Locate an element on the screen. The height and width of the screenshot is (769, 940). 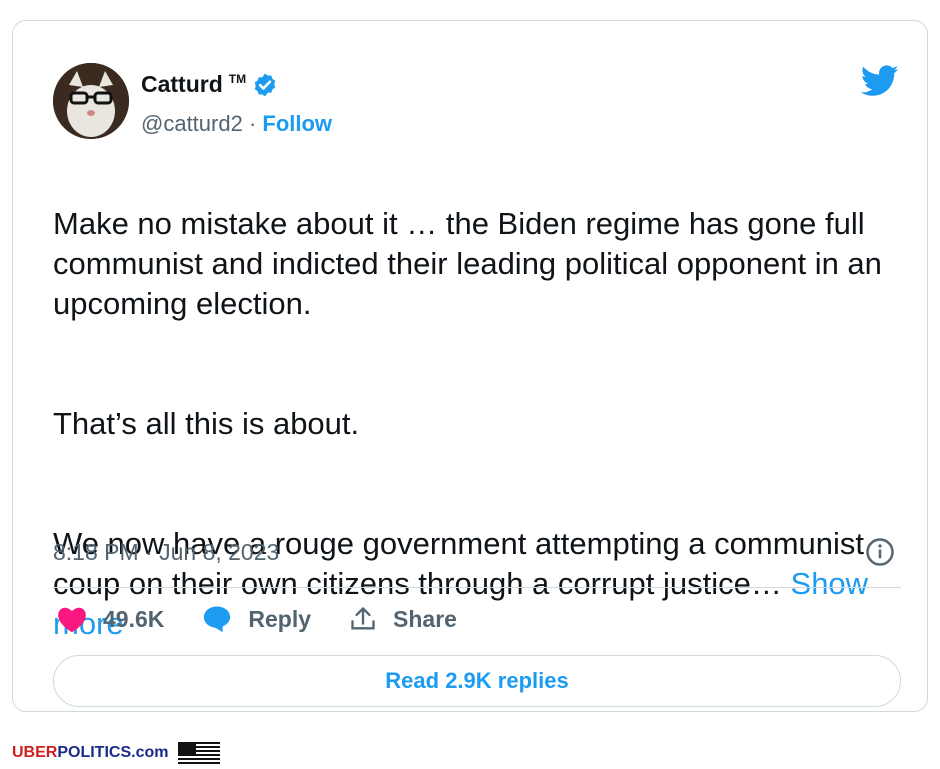
verified-badge-icon is located at coordinates (265, 85).